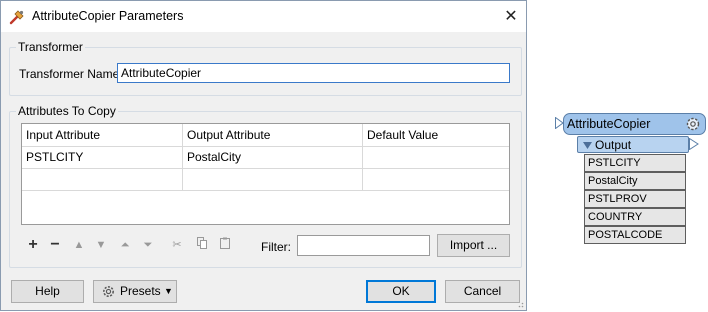 The height and width of the screenshot is (312, 708). Describe the element at coordinates (273, 179) in the screenshot. I see `output-attribute-cell` at that location.